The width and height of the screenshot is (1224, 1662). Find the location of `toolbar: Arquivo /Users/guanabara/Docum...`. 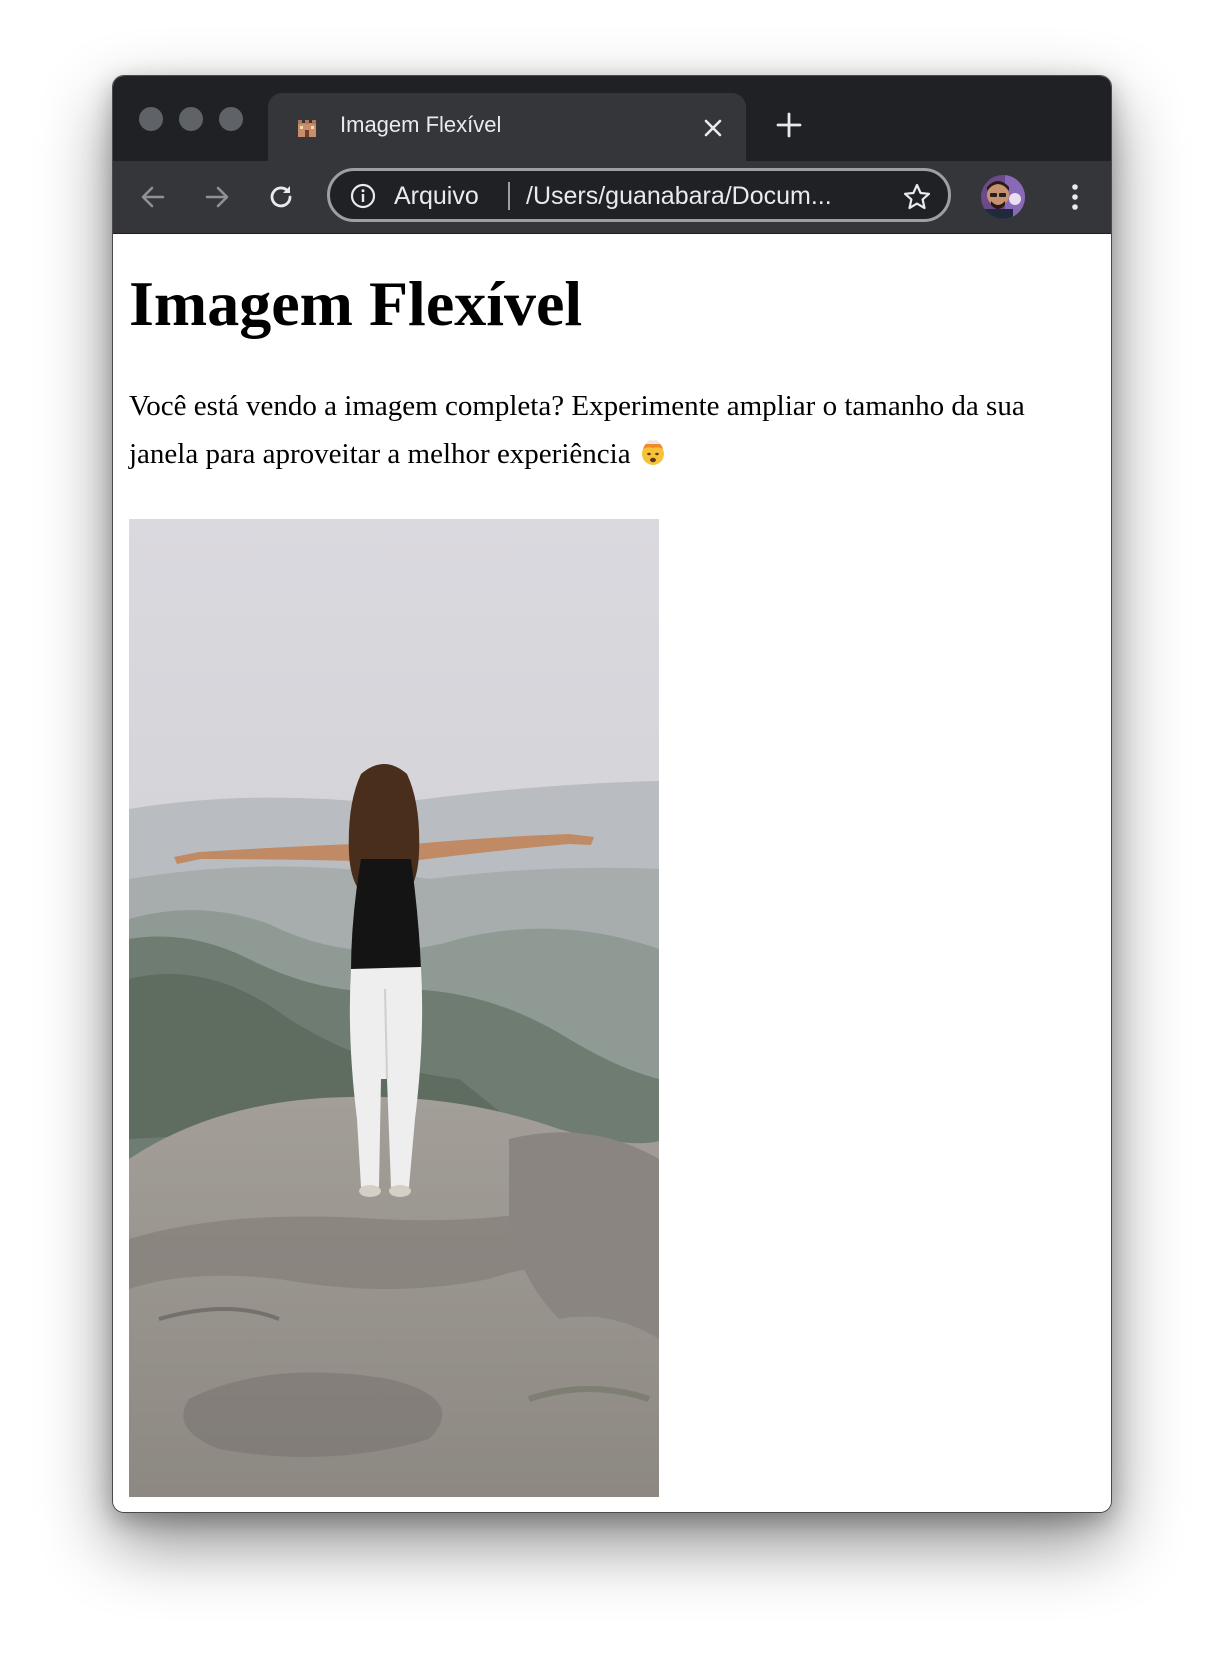

toolbar: Arquivo /Users/guanabara/Docum... is located at coordinates (612, 197).